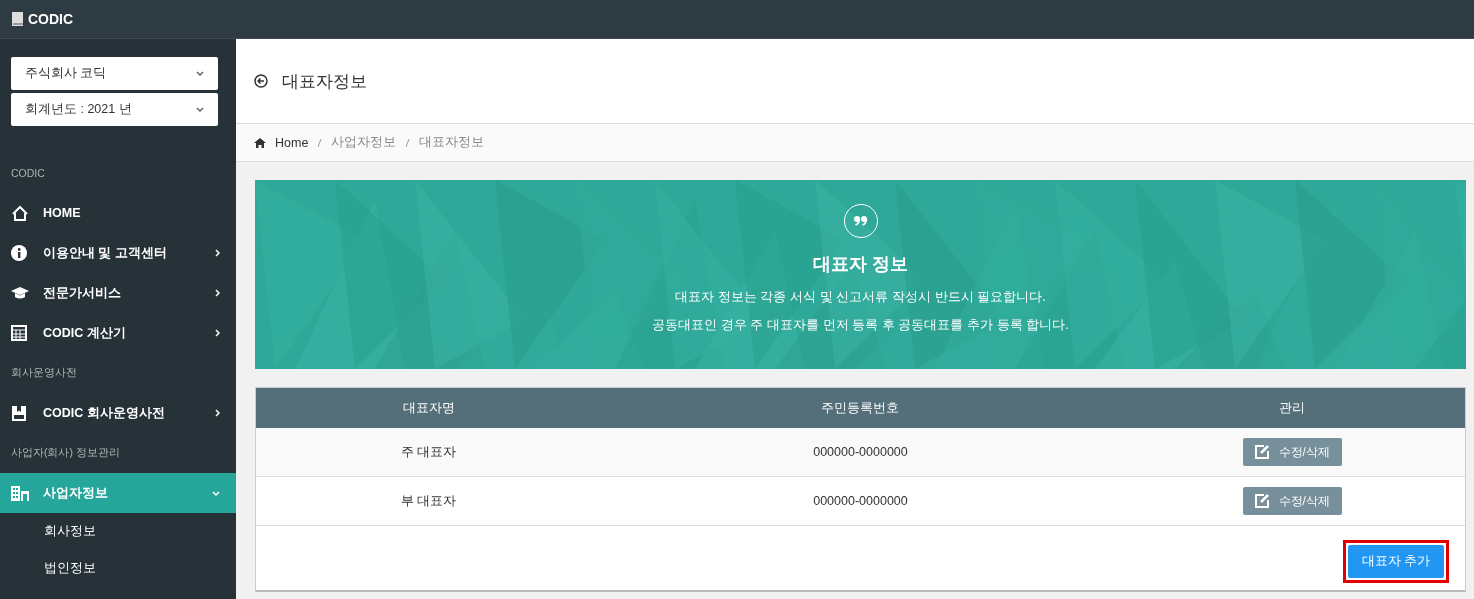 The height and width of the screenshot is (599, 1474). I want to click on sidebar-item: CODIC 계산기, so click(118, 333).